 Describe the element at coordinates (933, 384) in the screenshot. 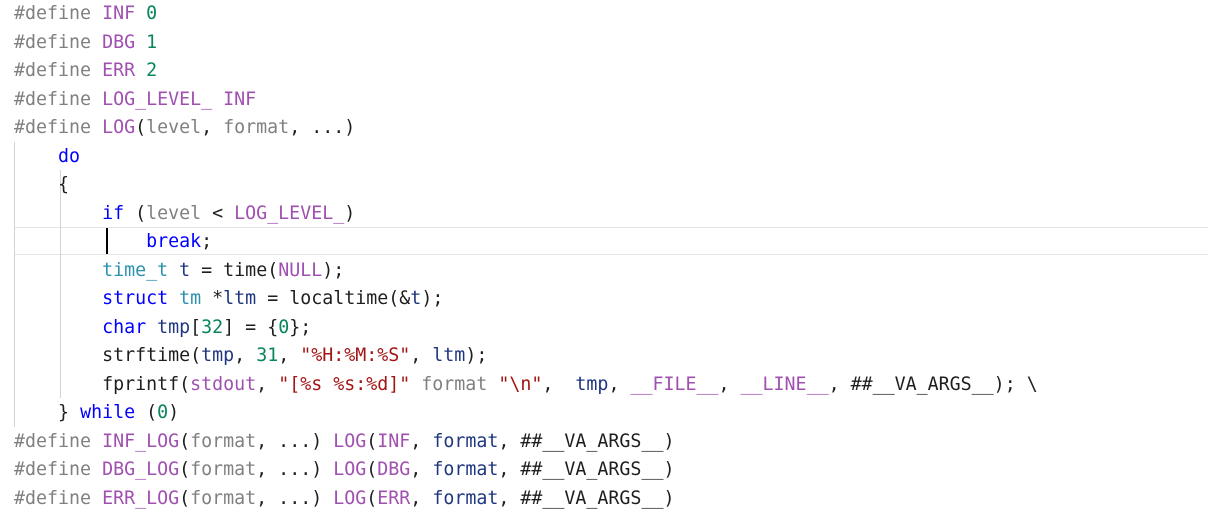

I see `code-token: , ##__VA_ARGS__); \` at that location.